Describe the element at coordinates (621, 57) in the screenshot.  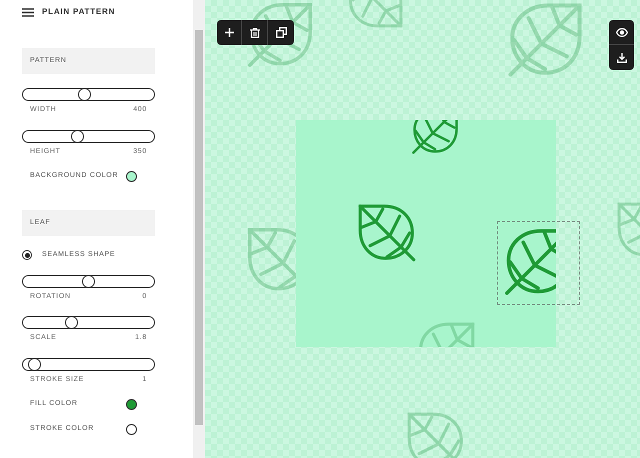
I see `download-icon` at that location.